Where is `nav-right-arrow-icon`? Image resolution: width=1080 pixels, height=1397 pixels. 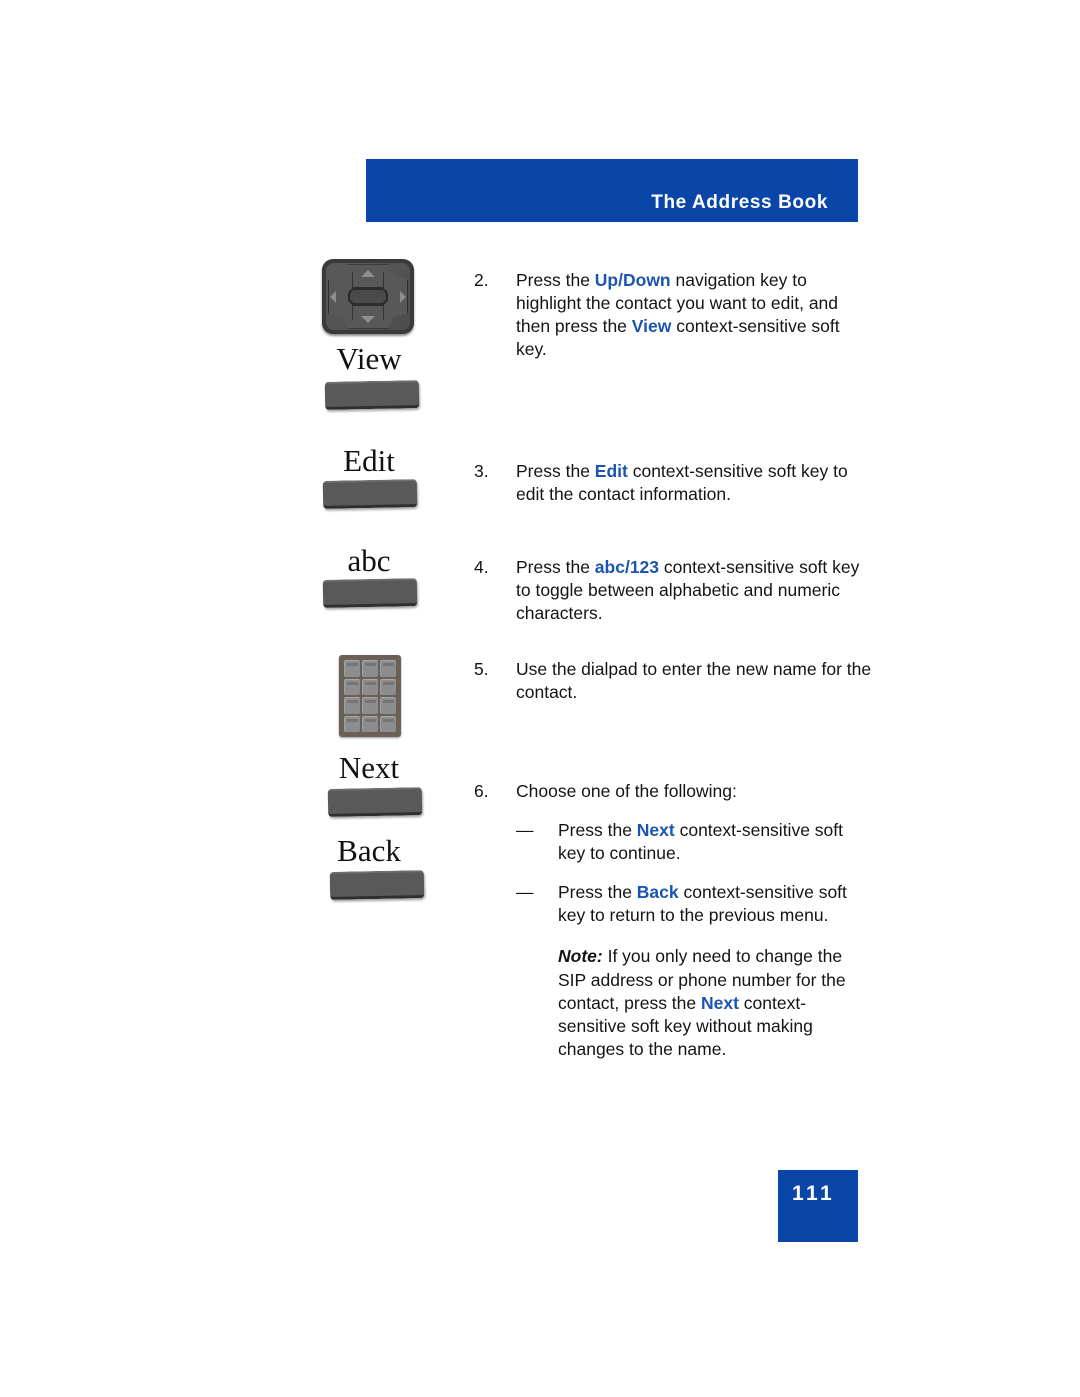 nav-right-arrow-icon is located at coordinates (402, 296).